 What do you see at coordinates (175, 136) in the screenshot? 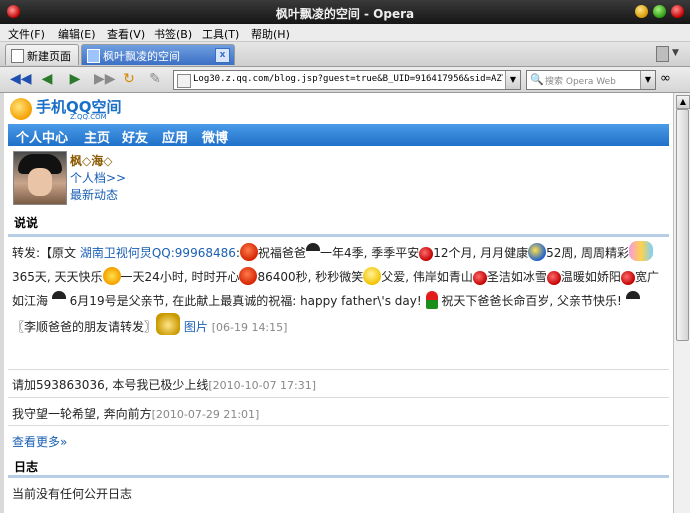
I see `nav-apps: 应用` at bounding box center [175, 136].